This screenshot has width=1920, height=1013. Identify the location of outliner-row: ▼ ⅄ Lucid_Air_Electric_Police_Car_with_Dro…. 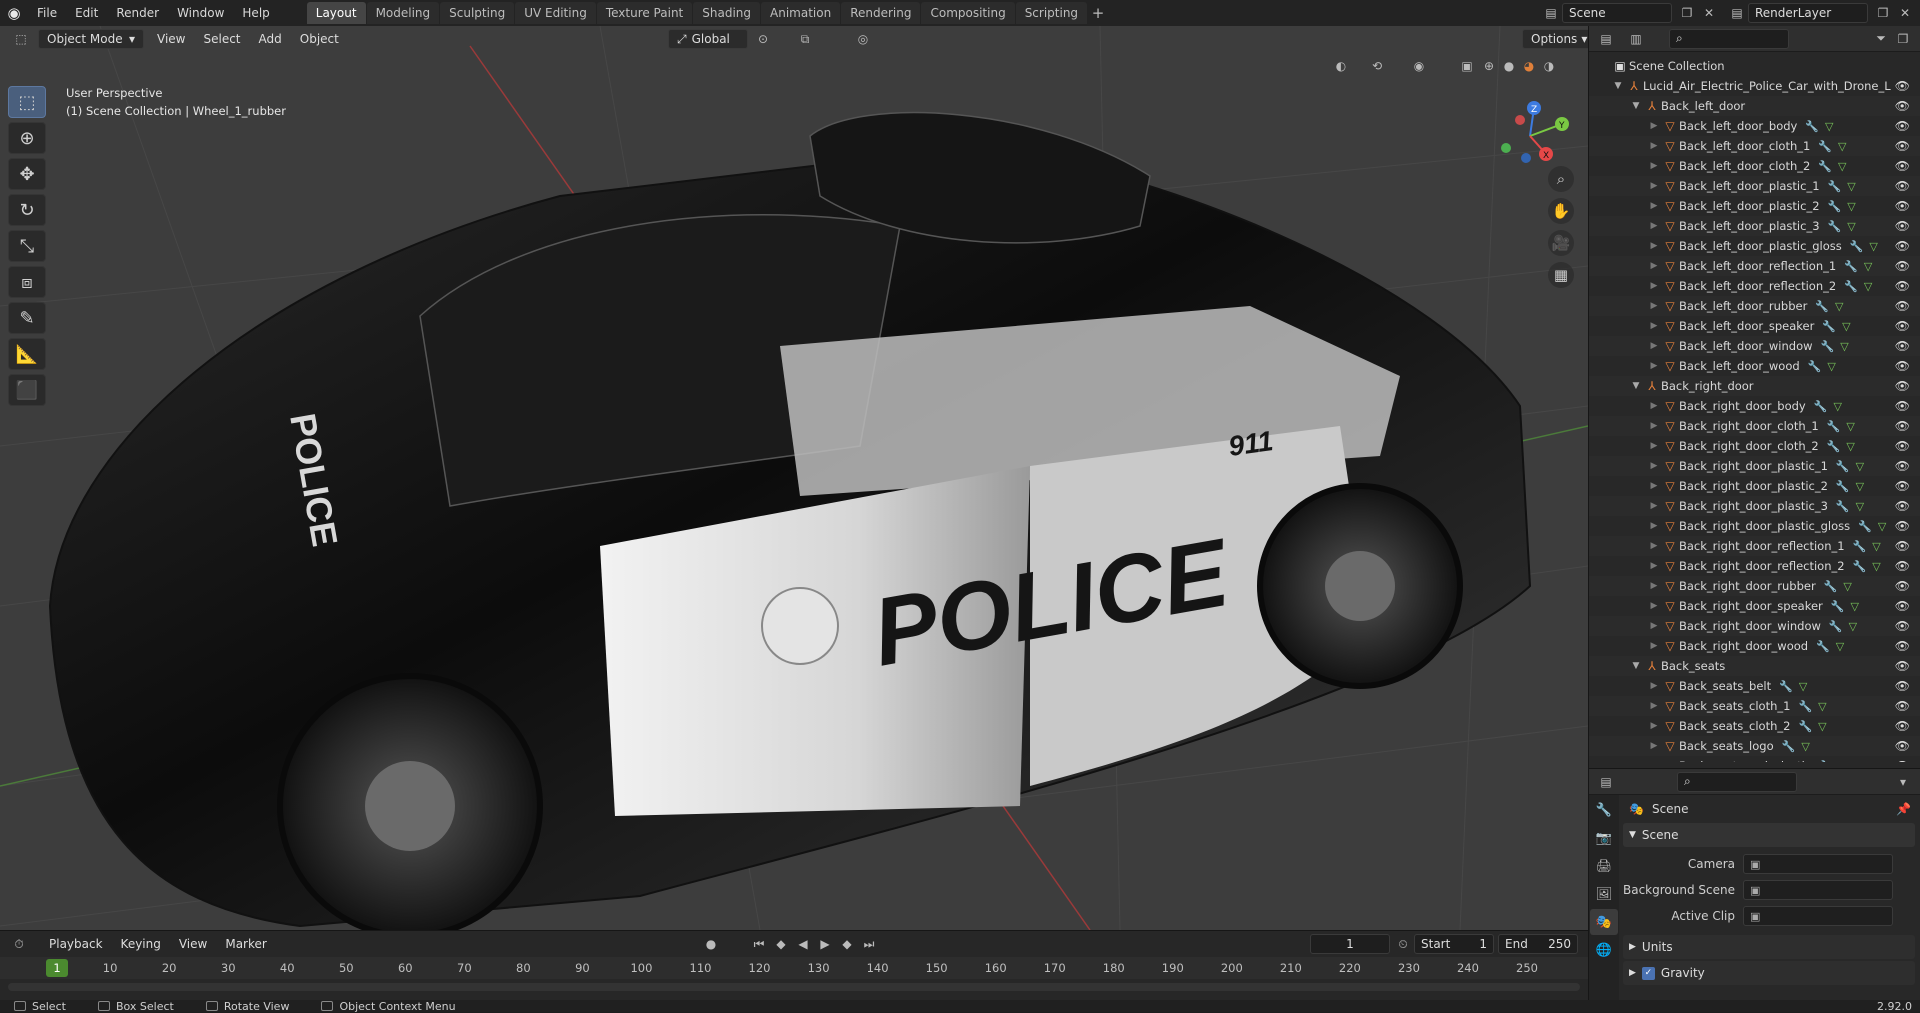
(1754, 86).